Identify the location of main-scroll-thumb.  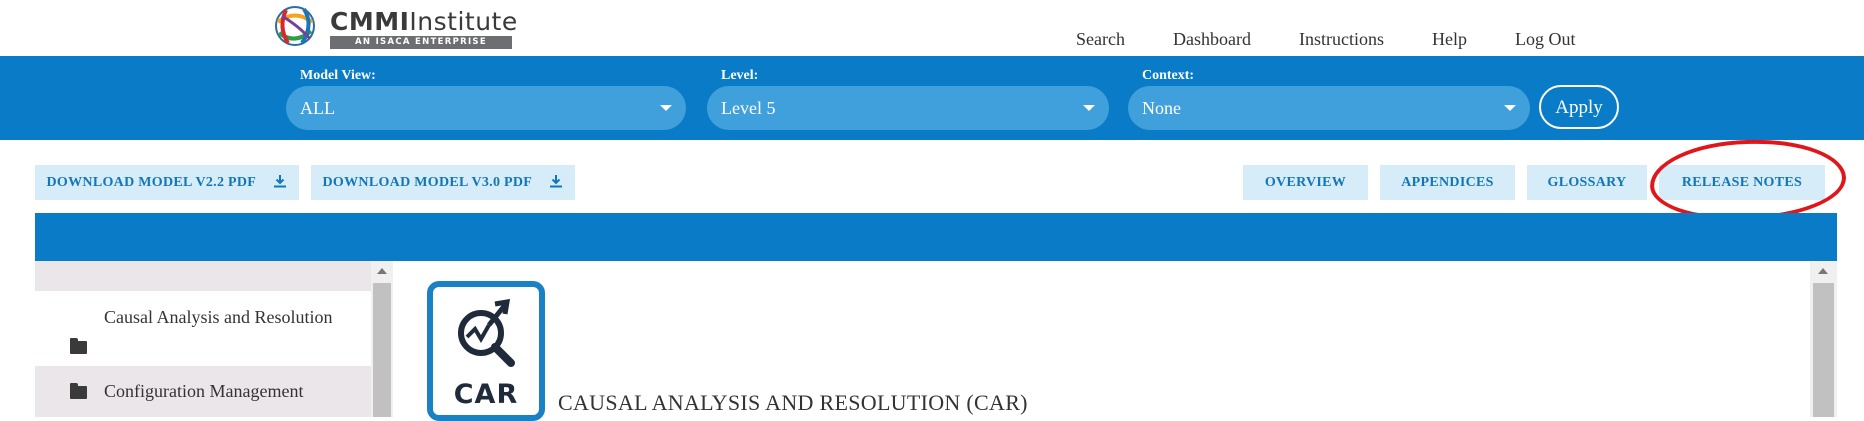
(1823, 350).